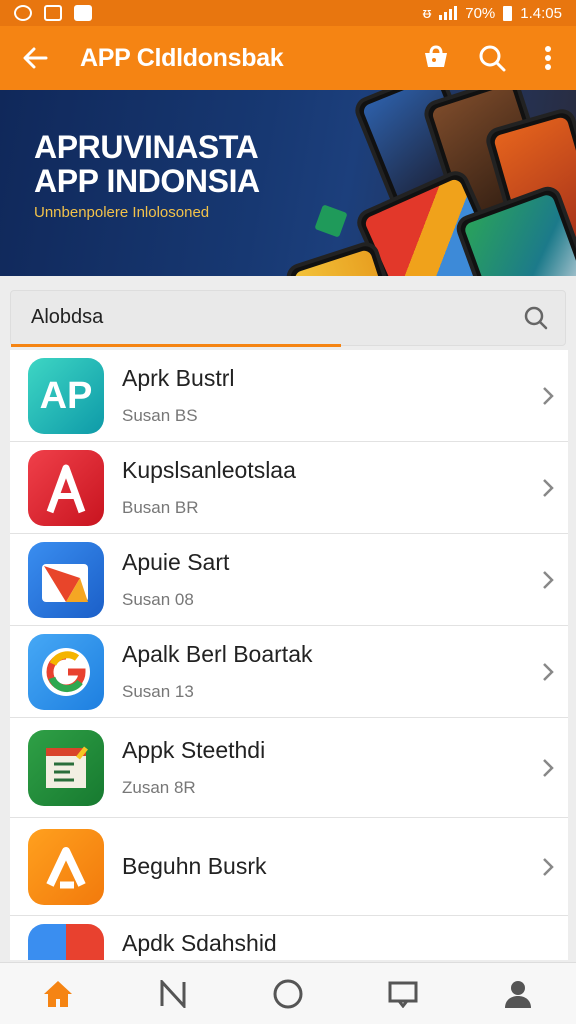 This screenshot has width=576, height=1024. I want to click on app-meta: Zusan 8R, so click(159, 787).